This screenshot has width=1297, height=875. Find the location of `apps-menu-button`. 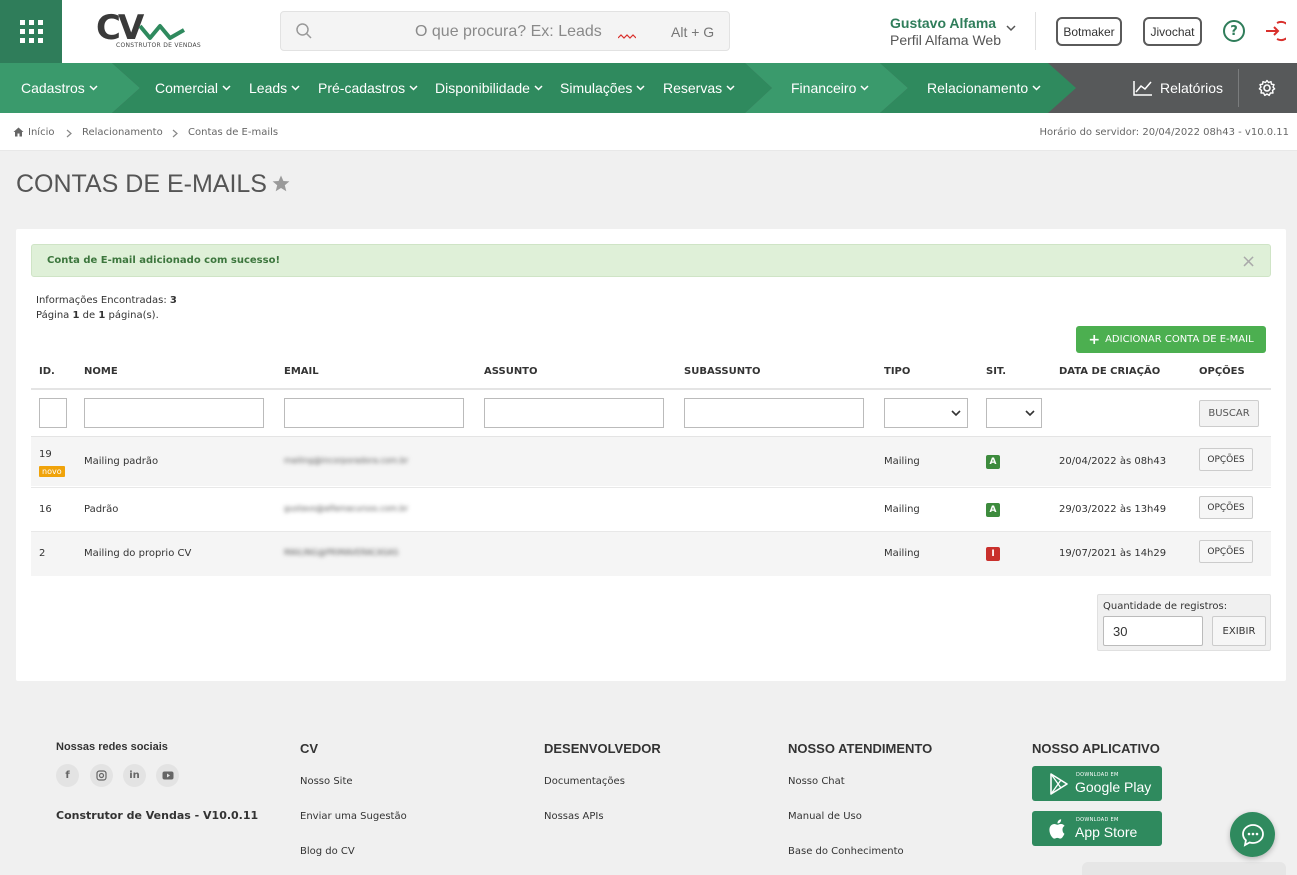

apps-menu-button is located at coordinates (31, 31).